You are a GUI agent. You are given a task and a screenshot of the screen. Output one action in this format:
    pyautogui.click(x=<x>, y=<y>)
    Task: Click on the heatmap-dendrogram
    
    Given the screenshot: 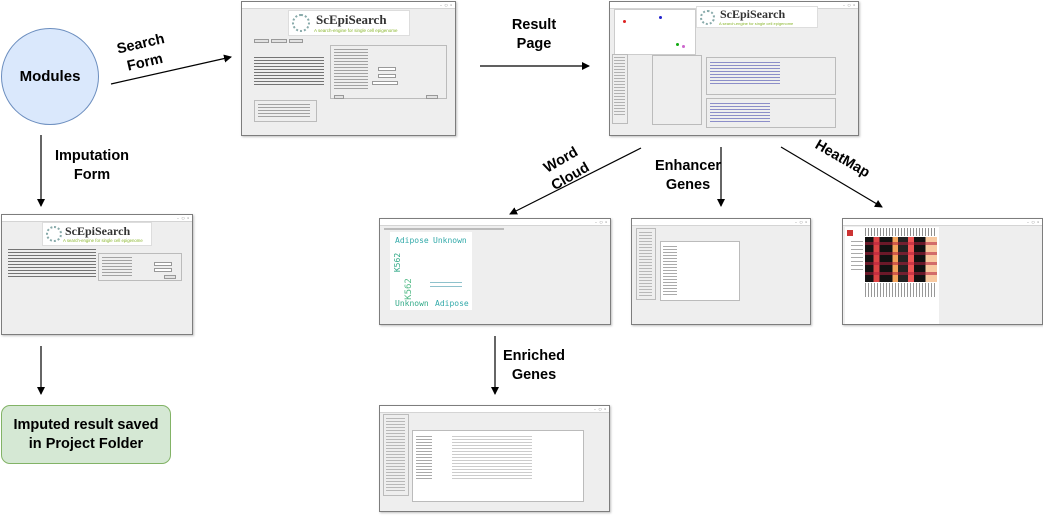 What is the action you would take?
    pyautogui.click(x=901, y=232)
    